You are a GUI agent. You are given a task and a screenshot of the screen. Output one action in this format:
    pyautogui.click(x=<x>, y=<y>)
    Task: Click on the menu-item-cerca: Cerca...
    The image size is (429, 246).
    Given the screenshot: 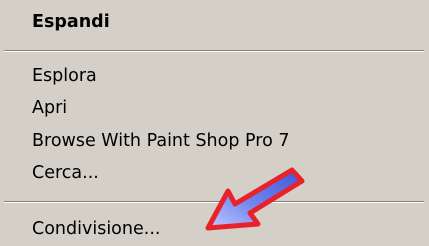 What is the action you would take?
    pyautogui.click(x=65, y=173)
    